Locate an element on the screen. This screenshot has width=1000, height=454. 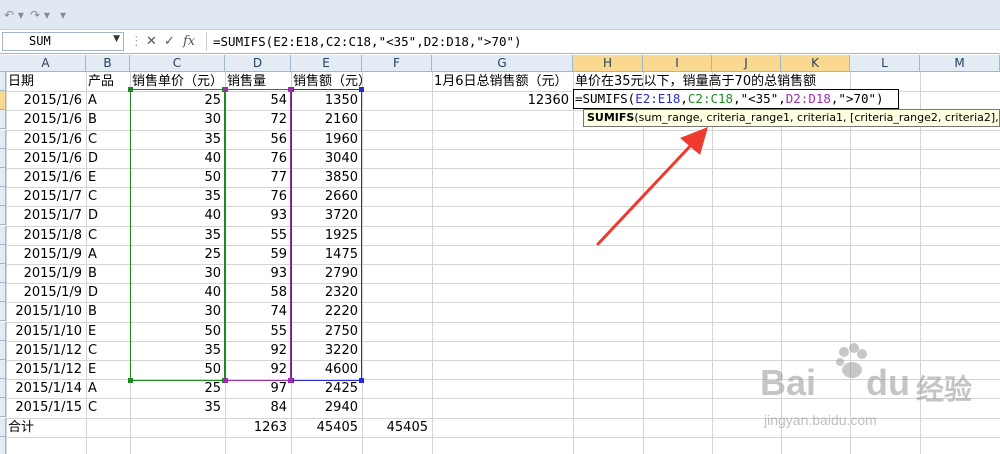
watermark-brand2: du is located at coordinates (888, 382).